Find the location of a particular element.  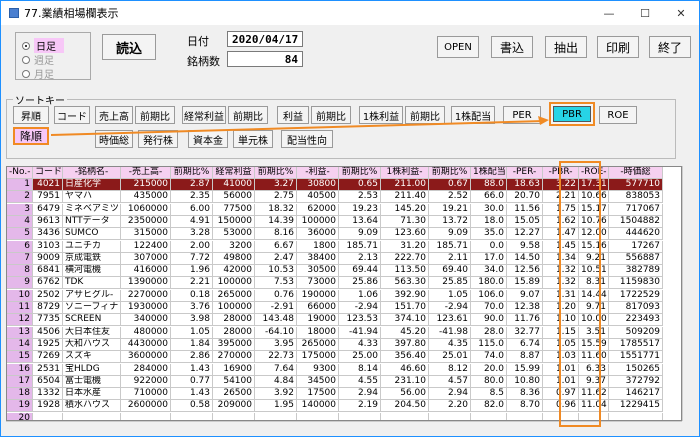

column-header: -時価総 is located at coordinates (636, 173).